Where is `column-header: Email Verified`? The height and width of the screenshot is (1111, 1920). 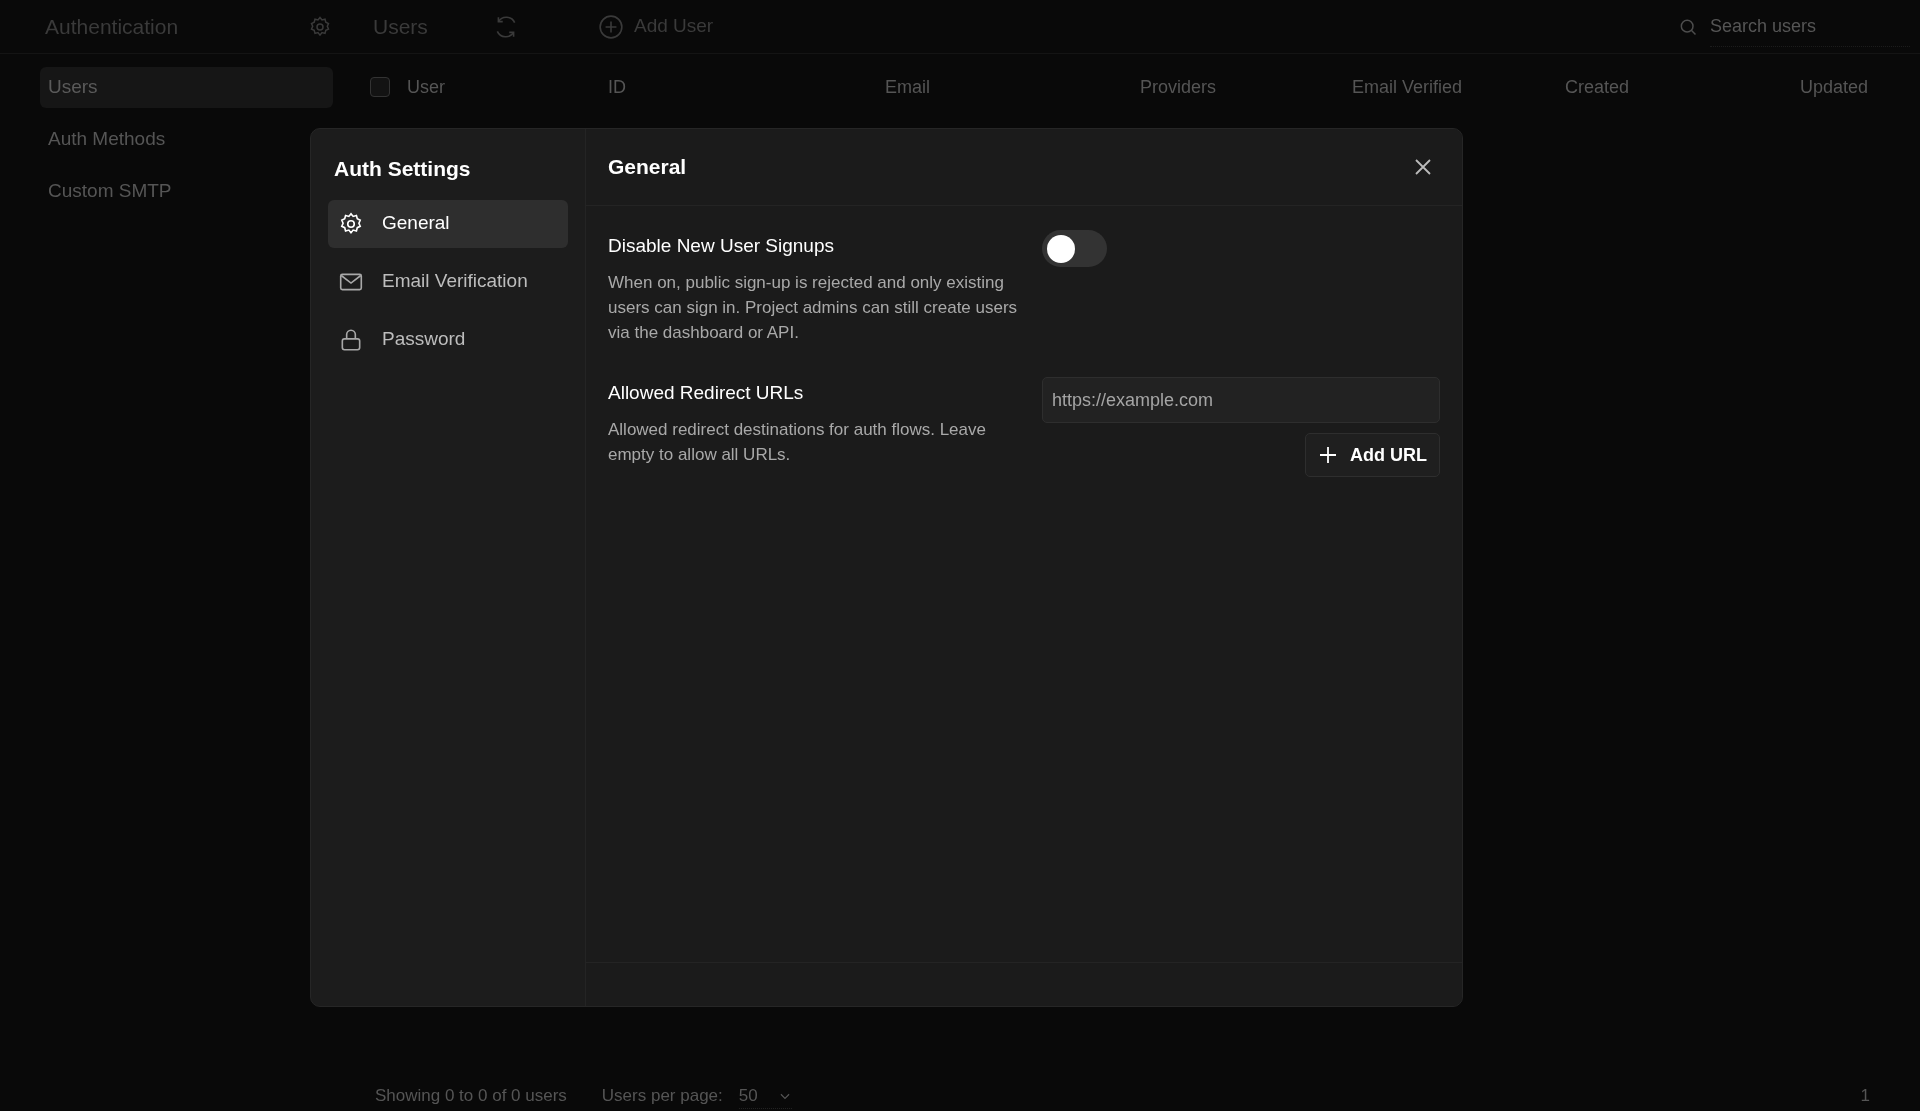
column-header: Email Verified is located at coordinates (1408, 87).